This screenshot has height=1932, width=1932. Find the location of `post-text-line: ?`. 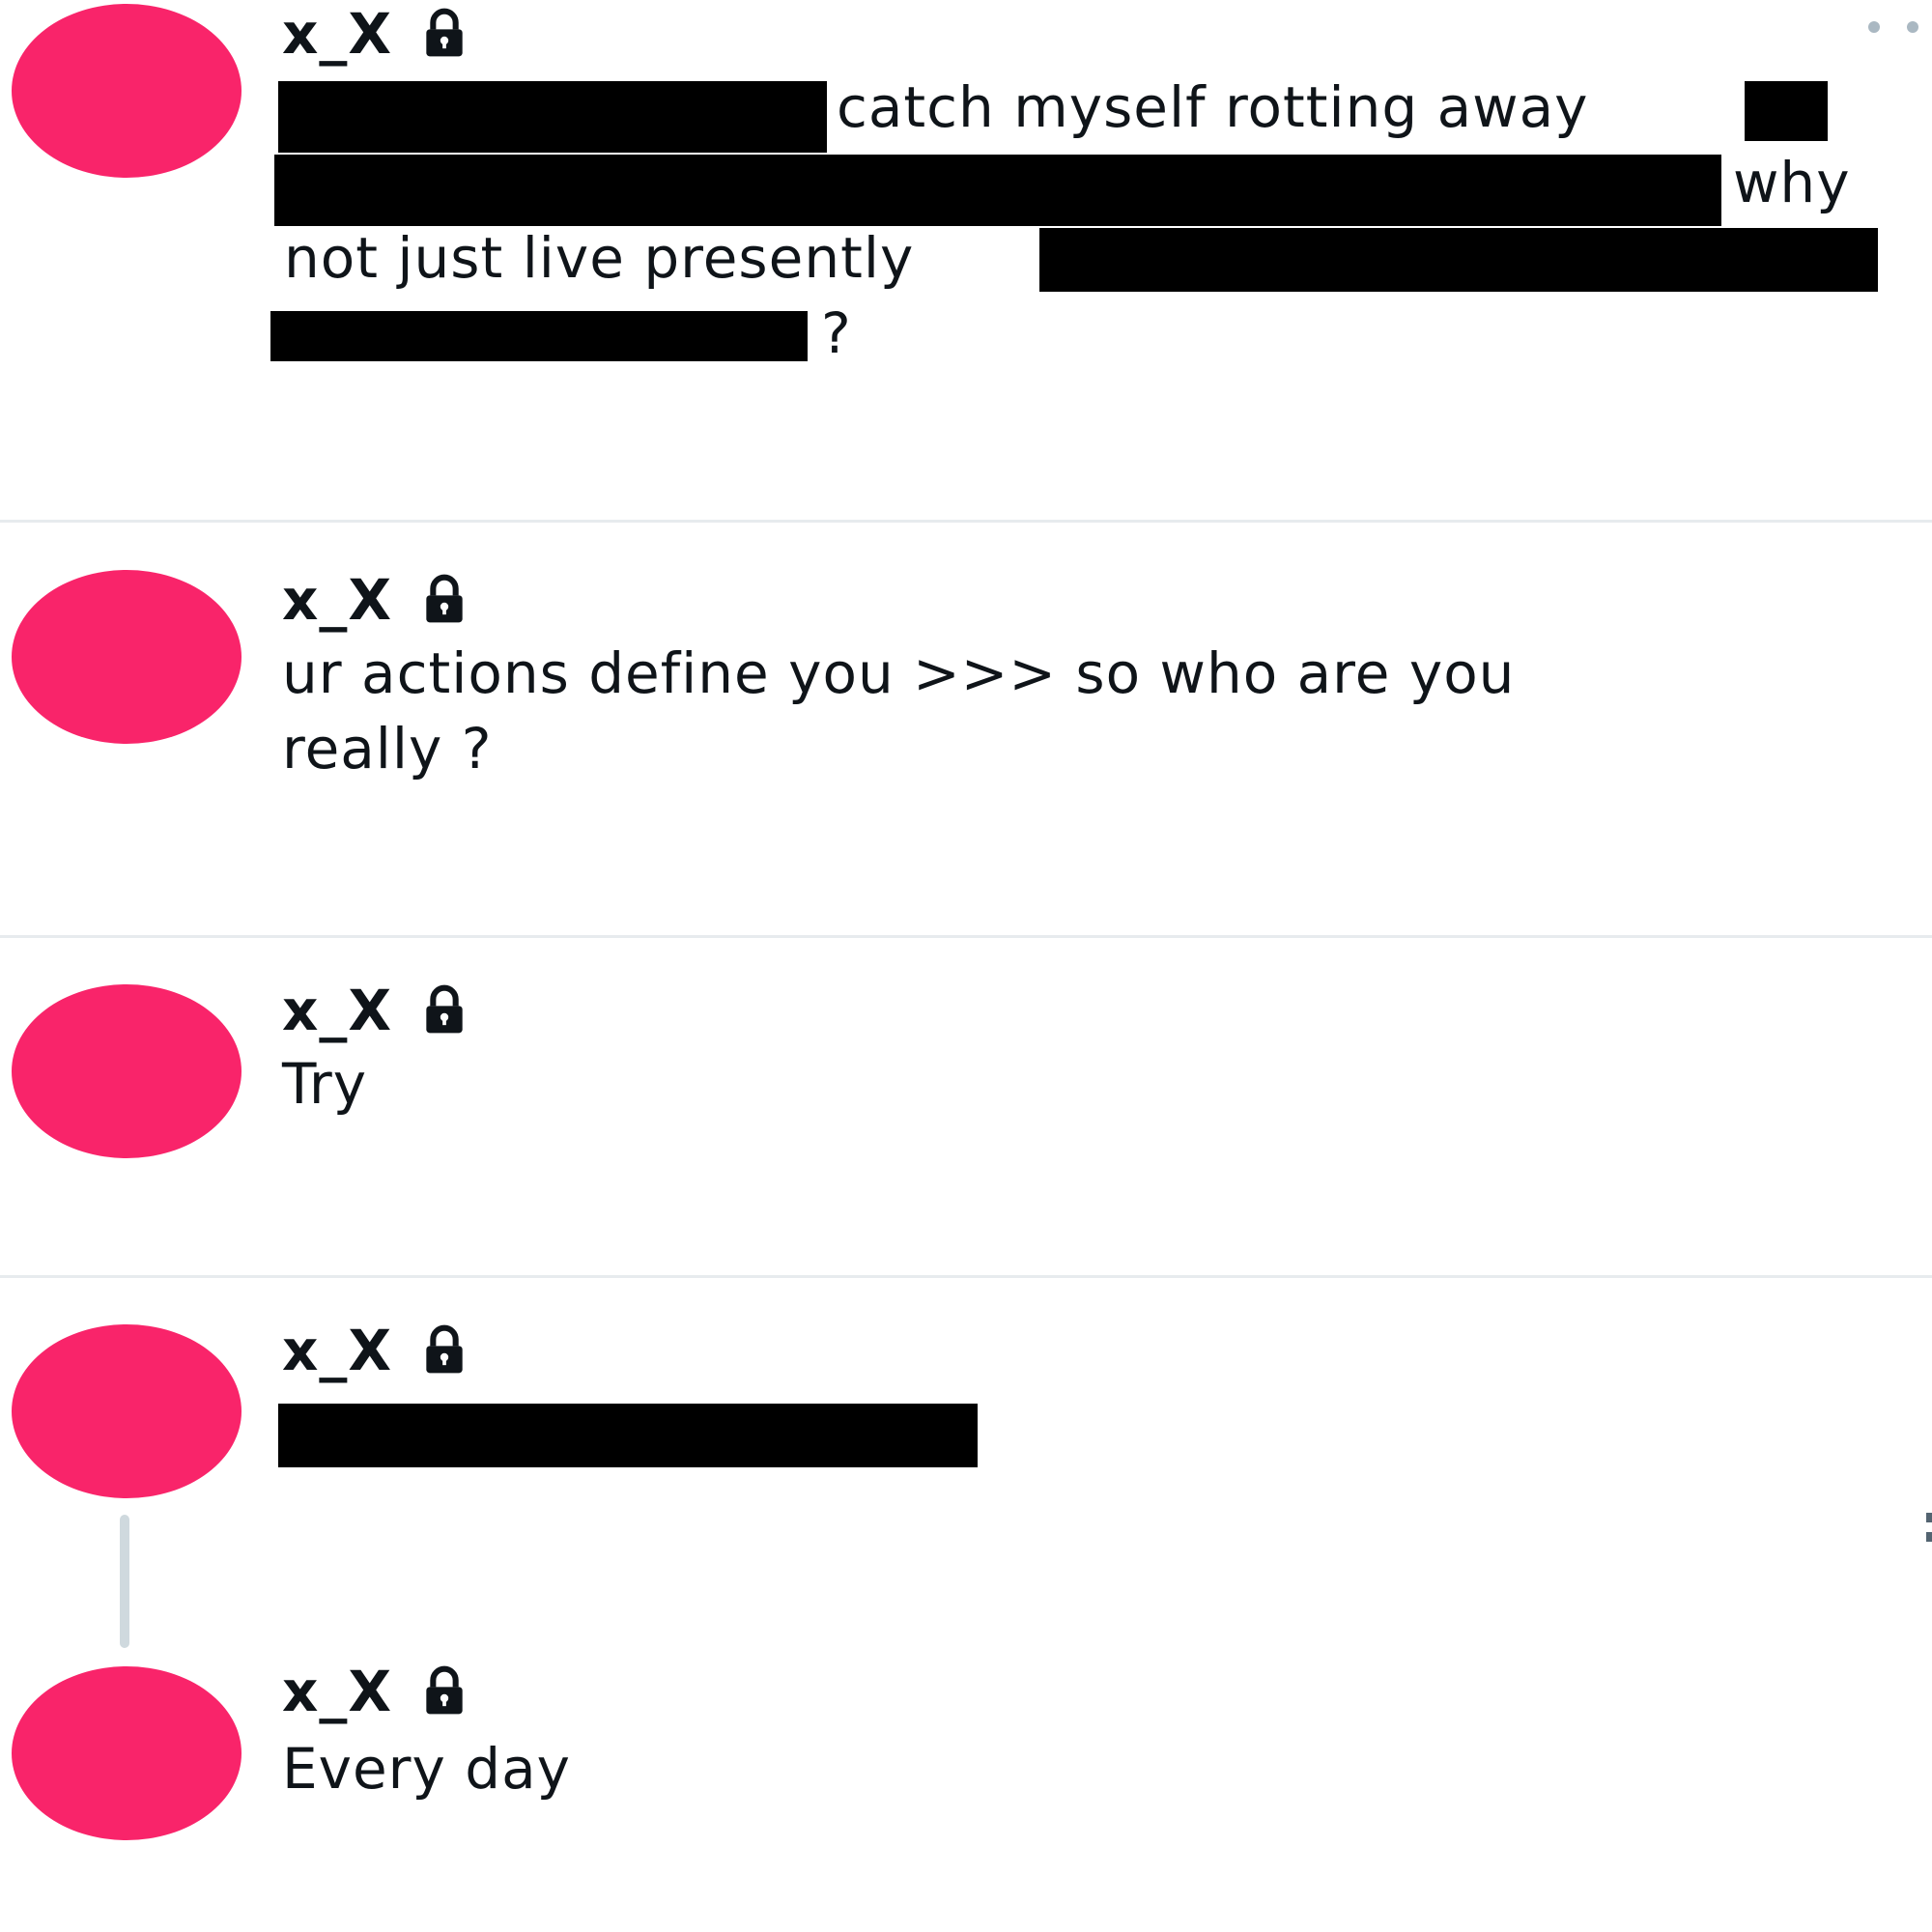

post-text-line: ? is located at coordinates (836, 333).